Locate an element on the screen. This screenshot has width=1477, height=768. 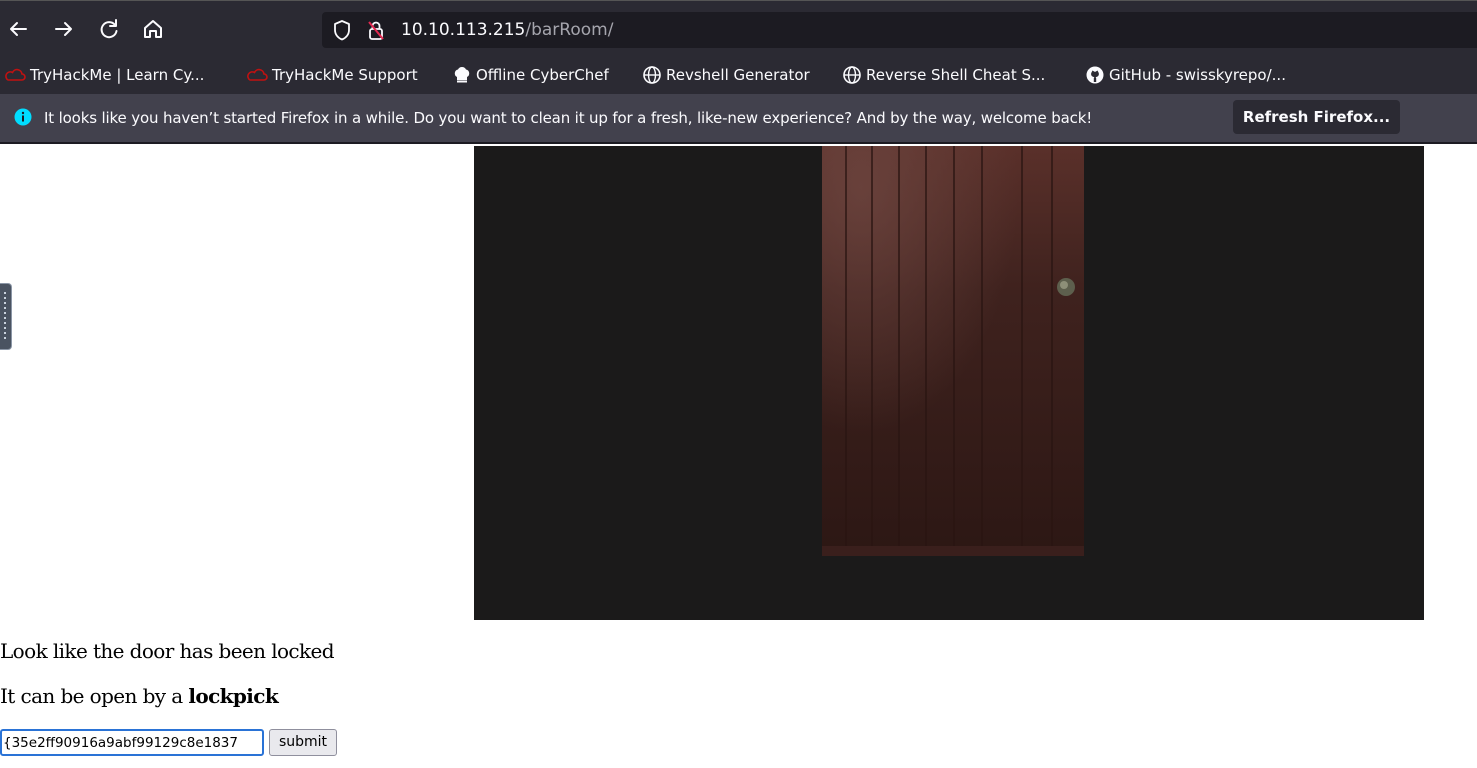
bookmark-revshell-generator: Revshell Generator is located at coordinates (726, 75).